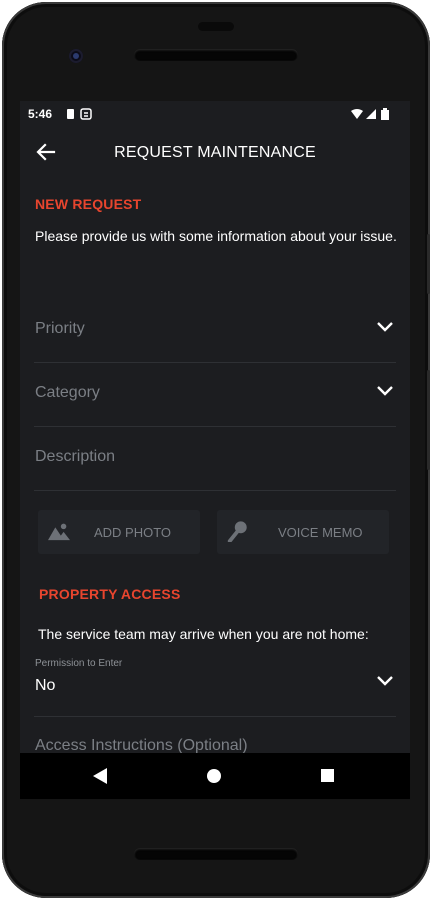  Describe the element at coordinates (215, 459) in the screenshot. I see `description-input: Description` at that location.